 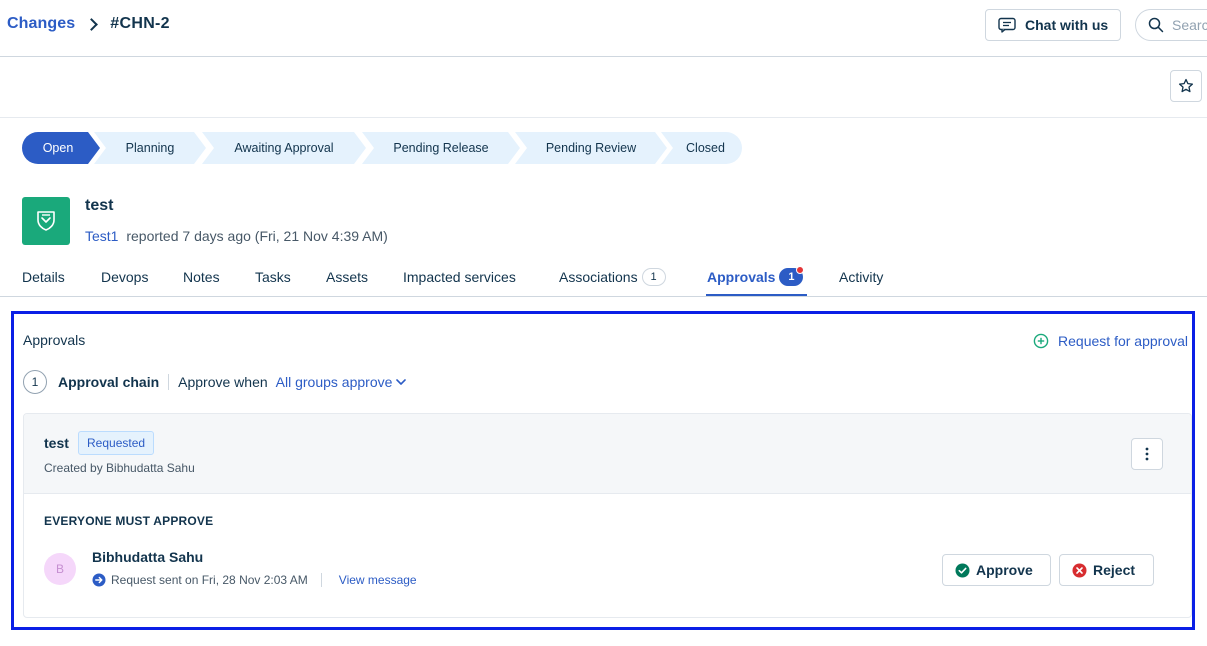 What do you see at coordinates (401, 382) in the screenshot?
I see `chevron-down-icon` at bounding box center [401, 382].